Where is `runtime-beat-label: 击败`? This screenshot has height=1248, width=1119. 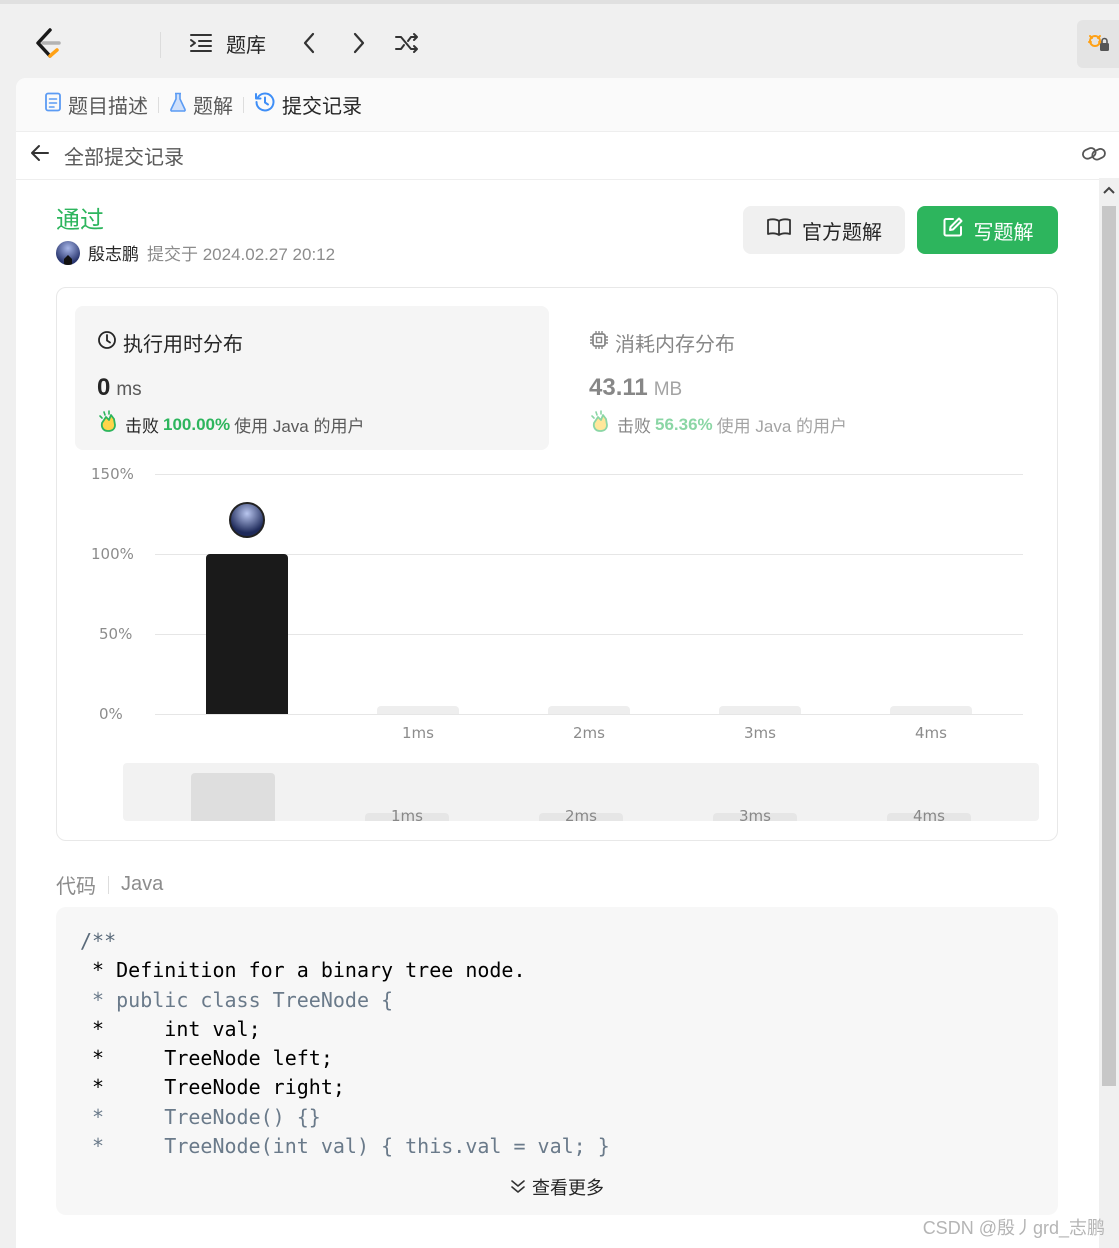 runtime-beat-label: 击败 is located at coordinates (142, 426).